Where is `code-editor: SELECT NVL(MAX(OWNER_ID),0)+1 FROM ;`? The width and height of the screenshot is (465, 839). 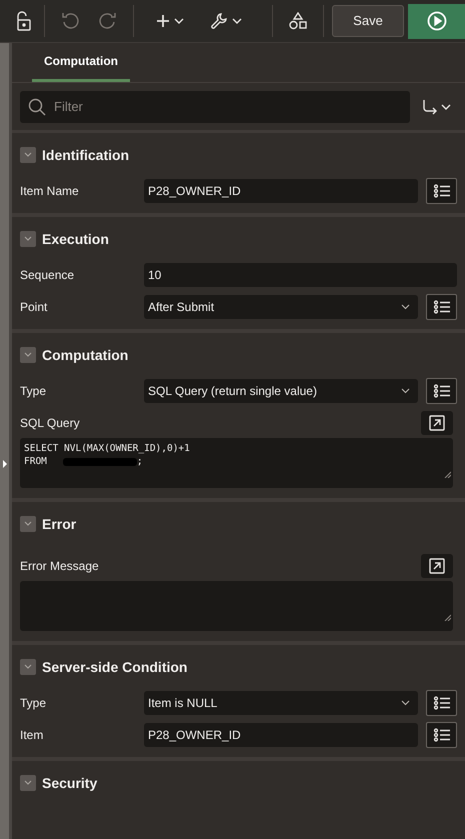
code-editor: SELECT NVL(MAX(OWNER_ID),0)+1 FROM ; is located at coordinates (236, 463).